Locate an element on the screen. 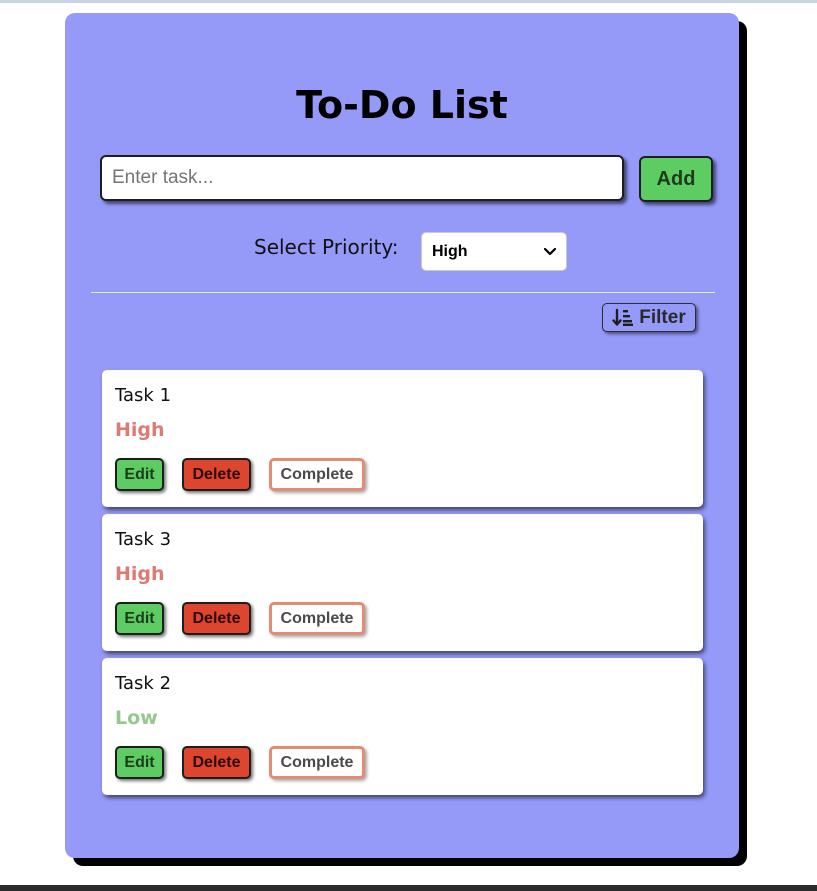  task-input is located at coordinates (362, 178).